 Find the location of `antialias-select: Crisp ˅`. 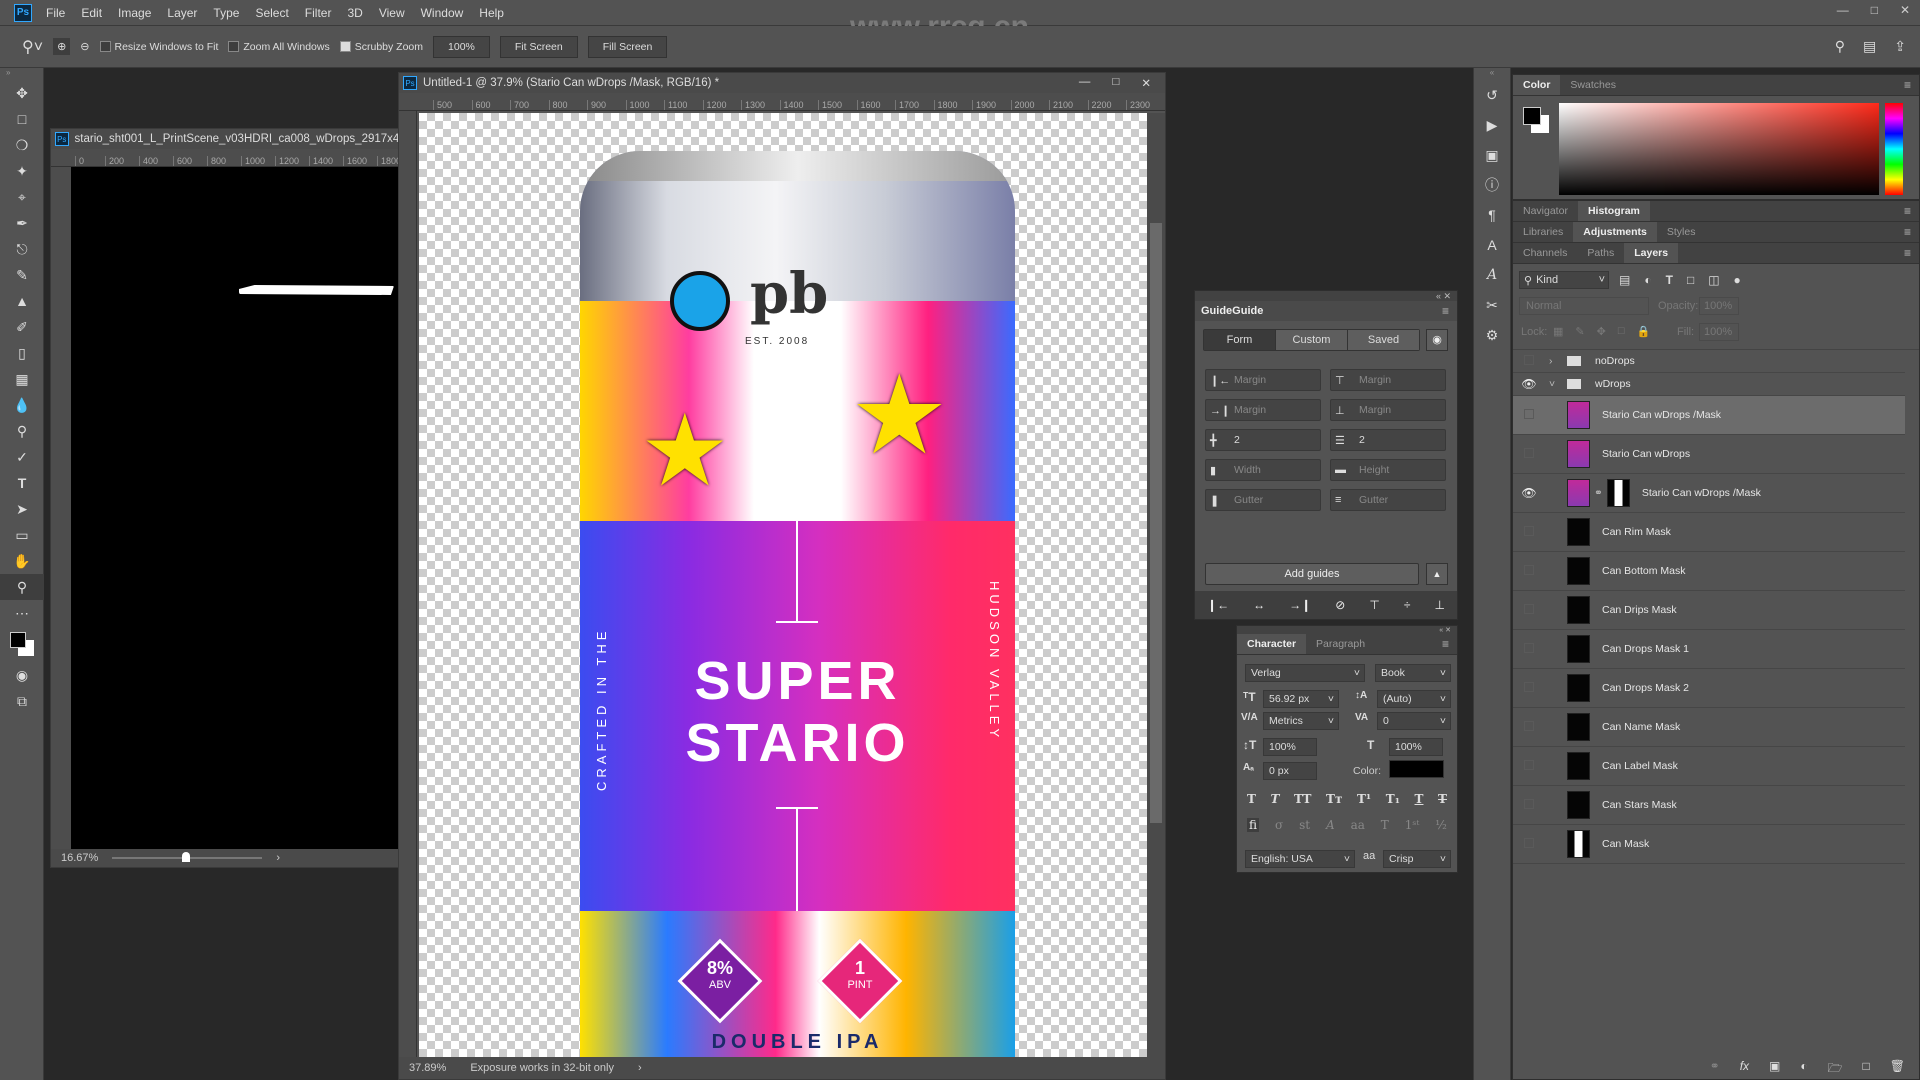

antialias-select: Crisp ˅ is located at coordinates (1417, 859).